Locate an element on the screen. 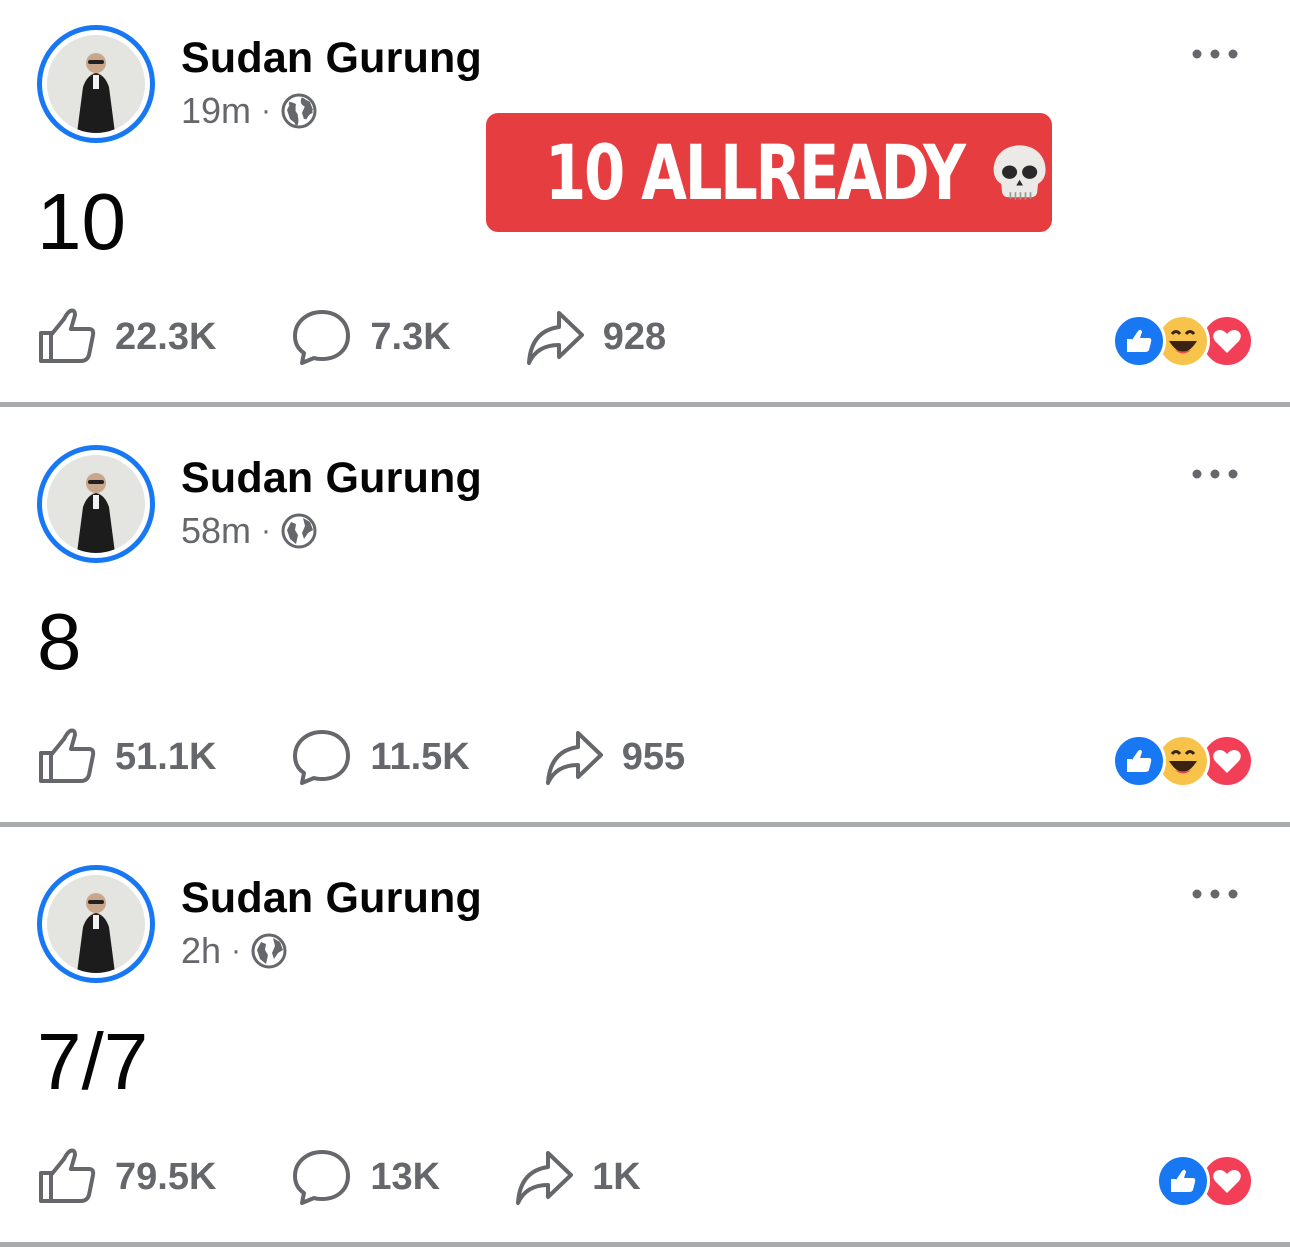 The height and width of the screenshot is (1254, 1290). like-count: 22.3K is located at coordinates (166, 336).